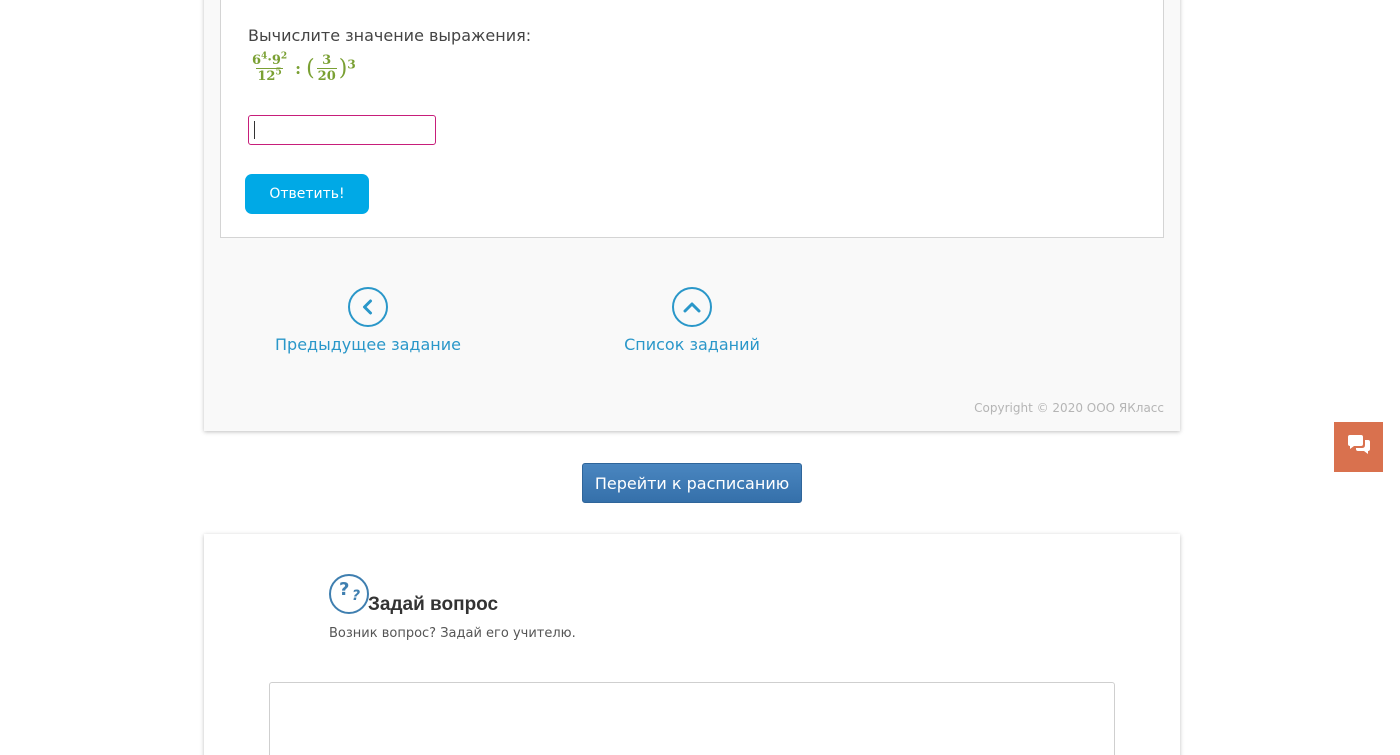 The height and width of the screenshot is (755, 1400). Describe the element at coordinates (692, 307) in the screenshot. I see `chevron-up-circle-icon` at that location.